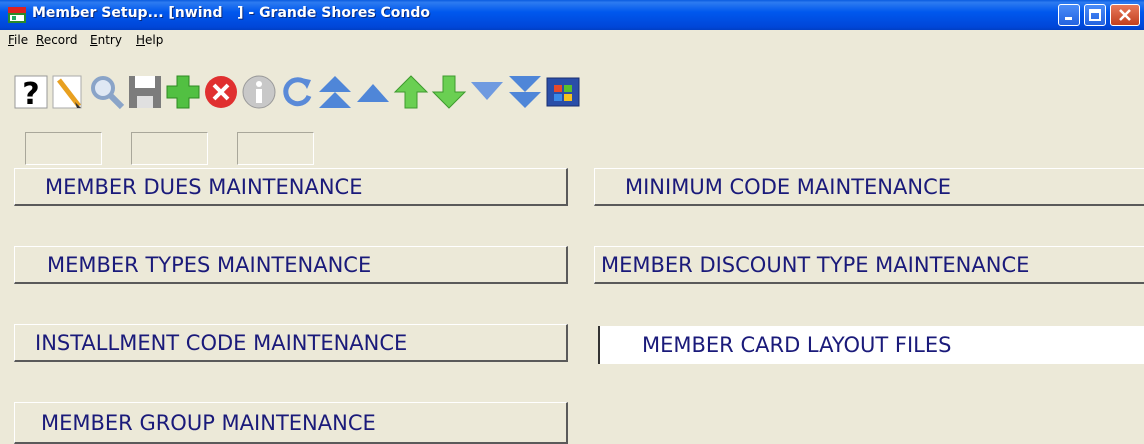 The height and width of the screenshot is (444, 1144). Describe the element at coordinates (21, 40) in the screenshot. I see `menu-file-label: ile` at that location.